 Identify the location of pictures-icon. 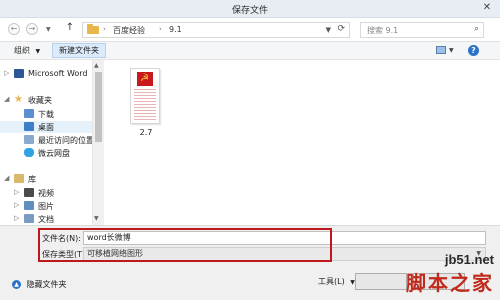
(29, 205).